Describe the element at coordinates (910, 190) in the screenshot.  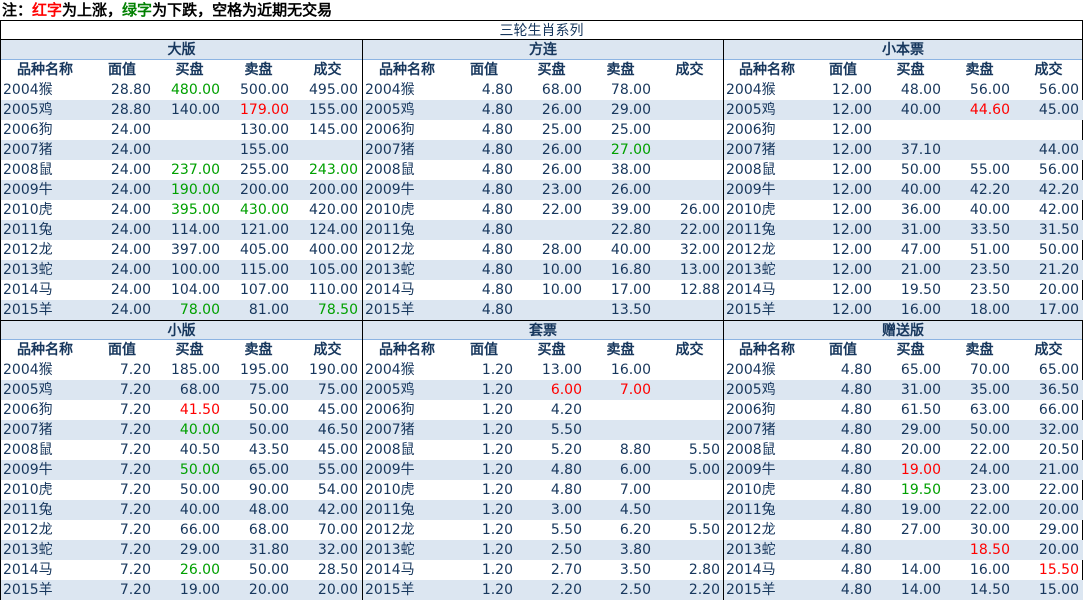
I see `cell-buy: 40.00` at that location.